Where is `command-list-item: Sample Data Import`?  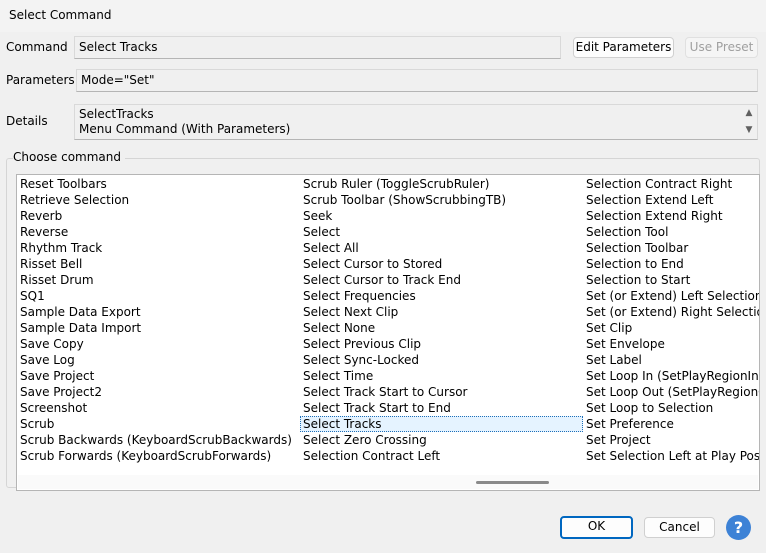
command-list-item: Sample Data Import is located at coordinates (158, 328).